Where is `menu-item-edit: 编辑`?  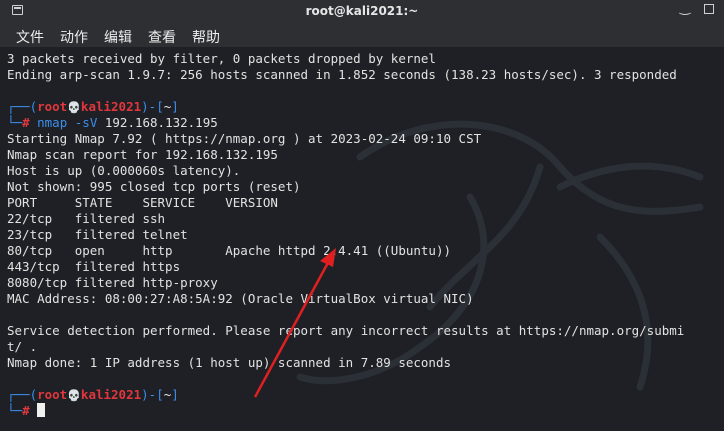
menu-item-edit: 编辑 is located at coordinates (118, 37).